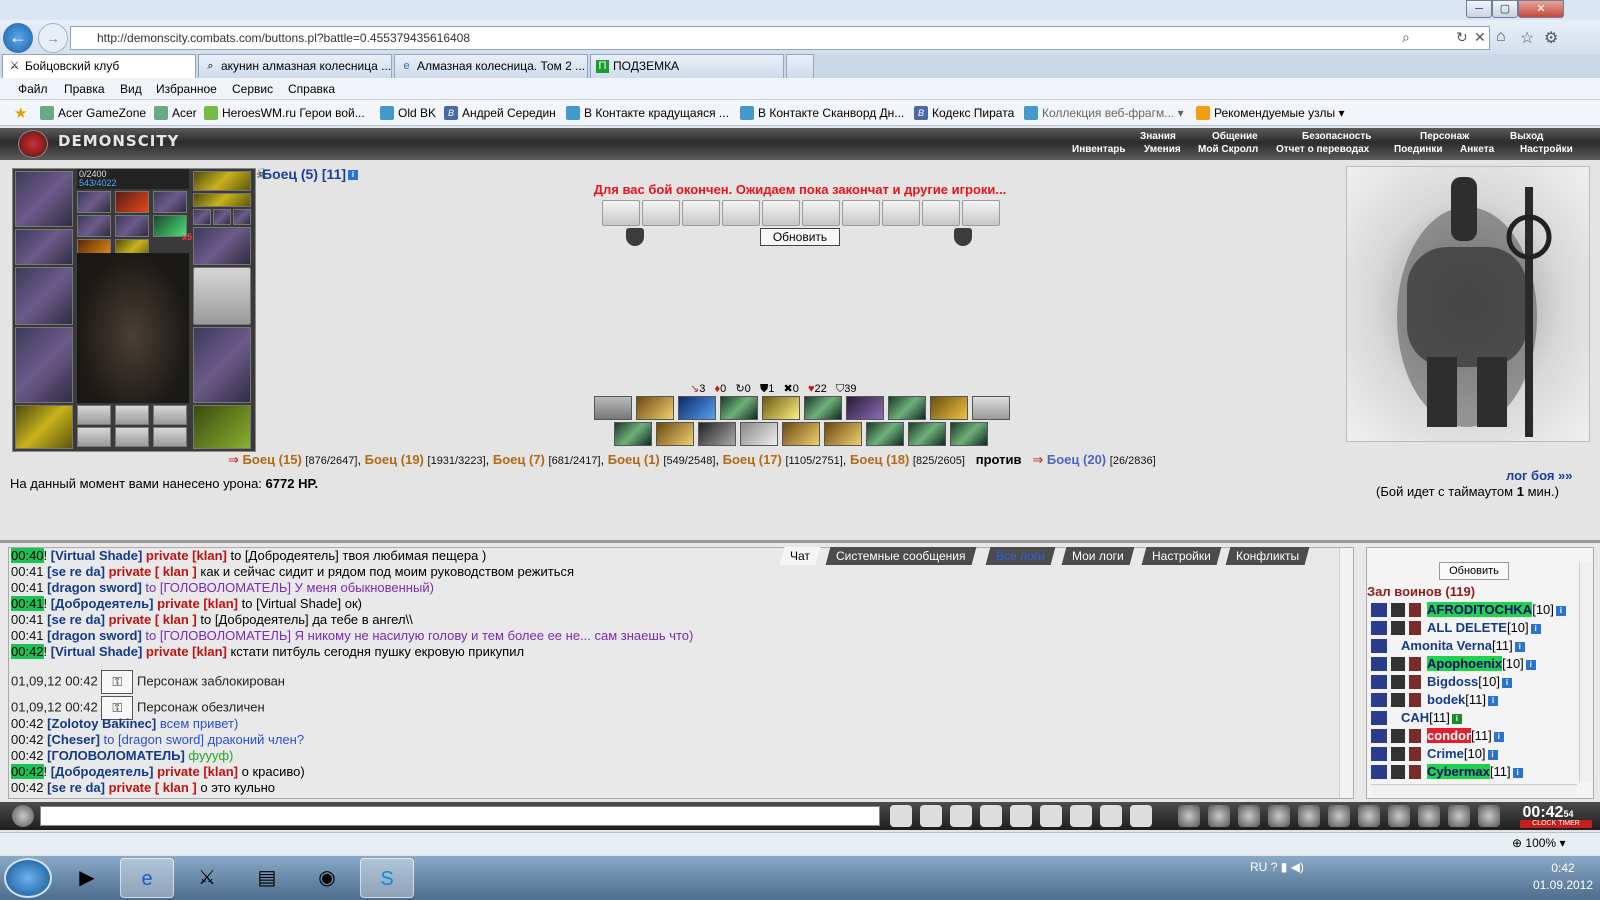  Describe the element at coordinates (500, 113) in the screenshot. I see `fav-andrey: B Андрей Середин` at that location.